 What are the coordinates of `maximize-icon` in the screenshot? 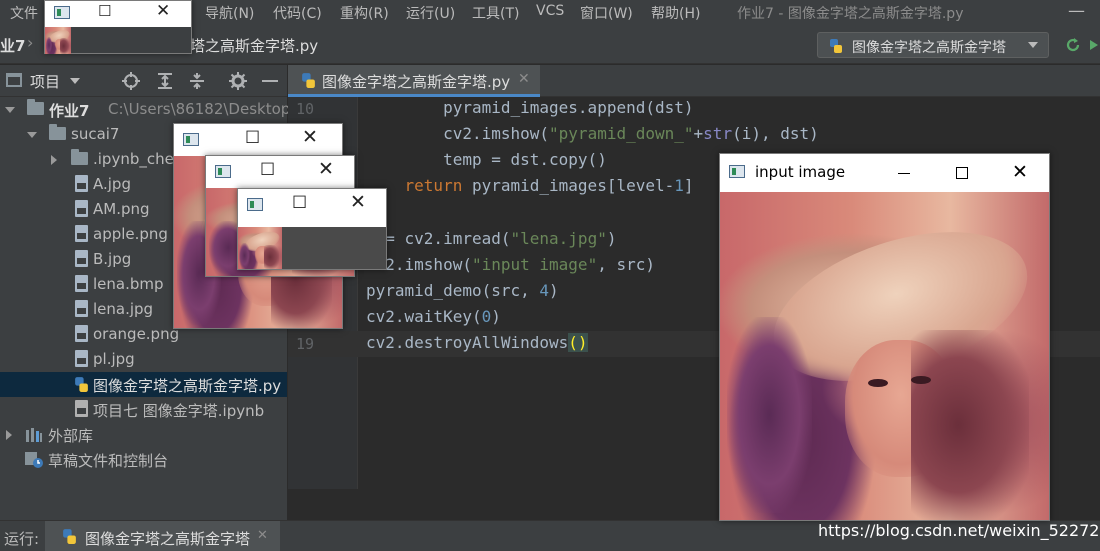 It's located at (962, 173).